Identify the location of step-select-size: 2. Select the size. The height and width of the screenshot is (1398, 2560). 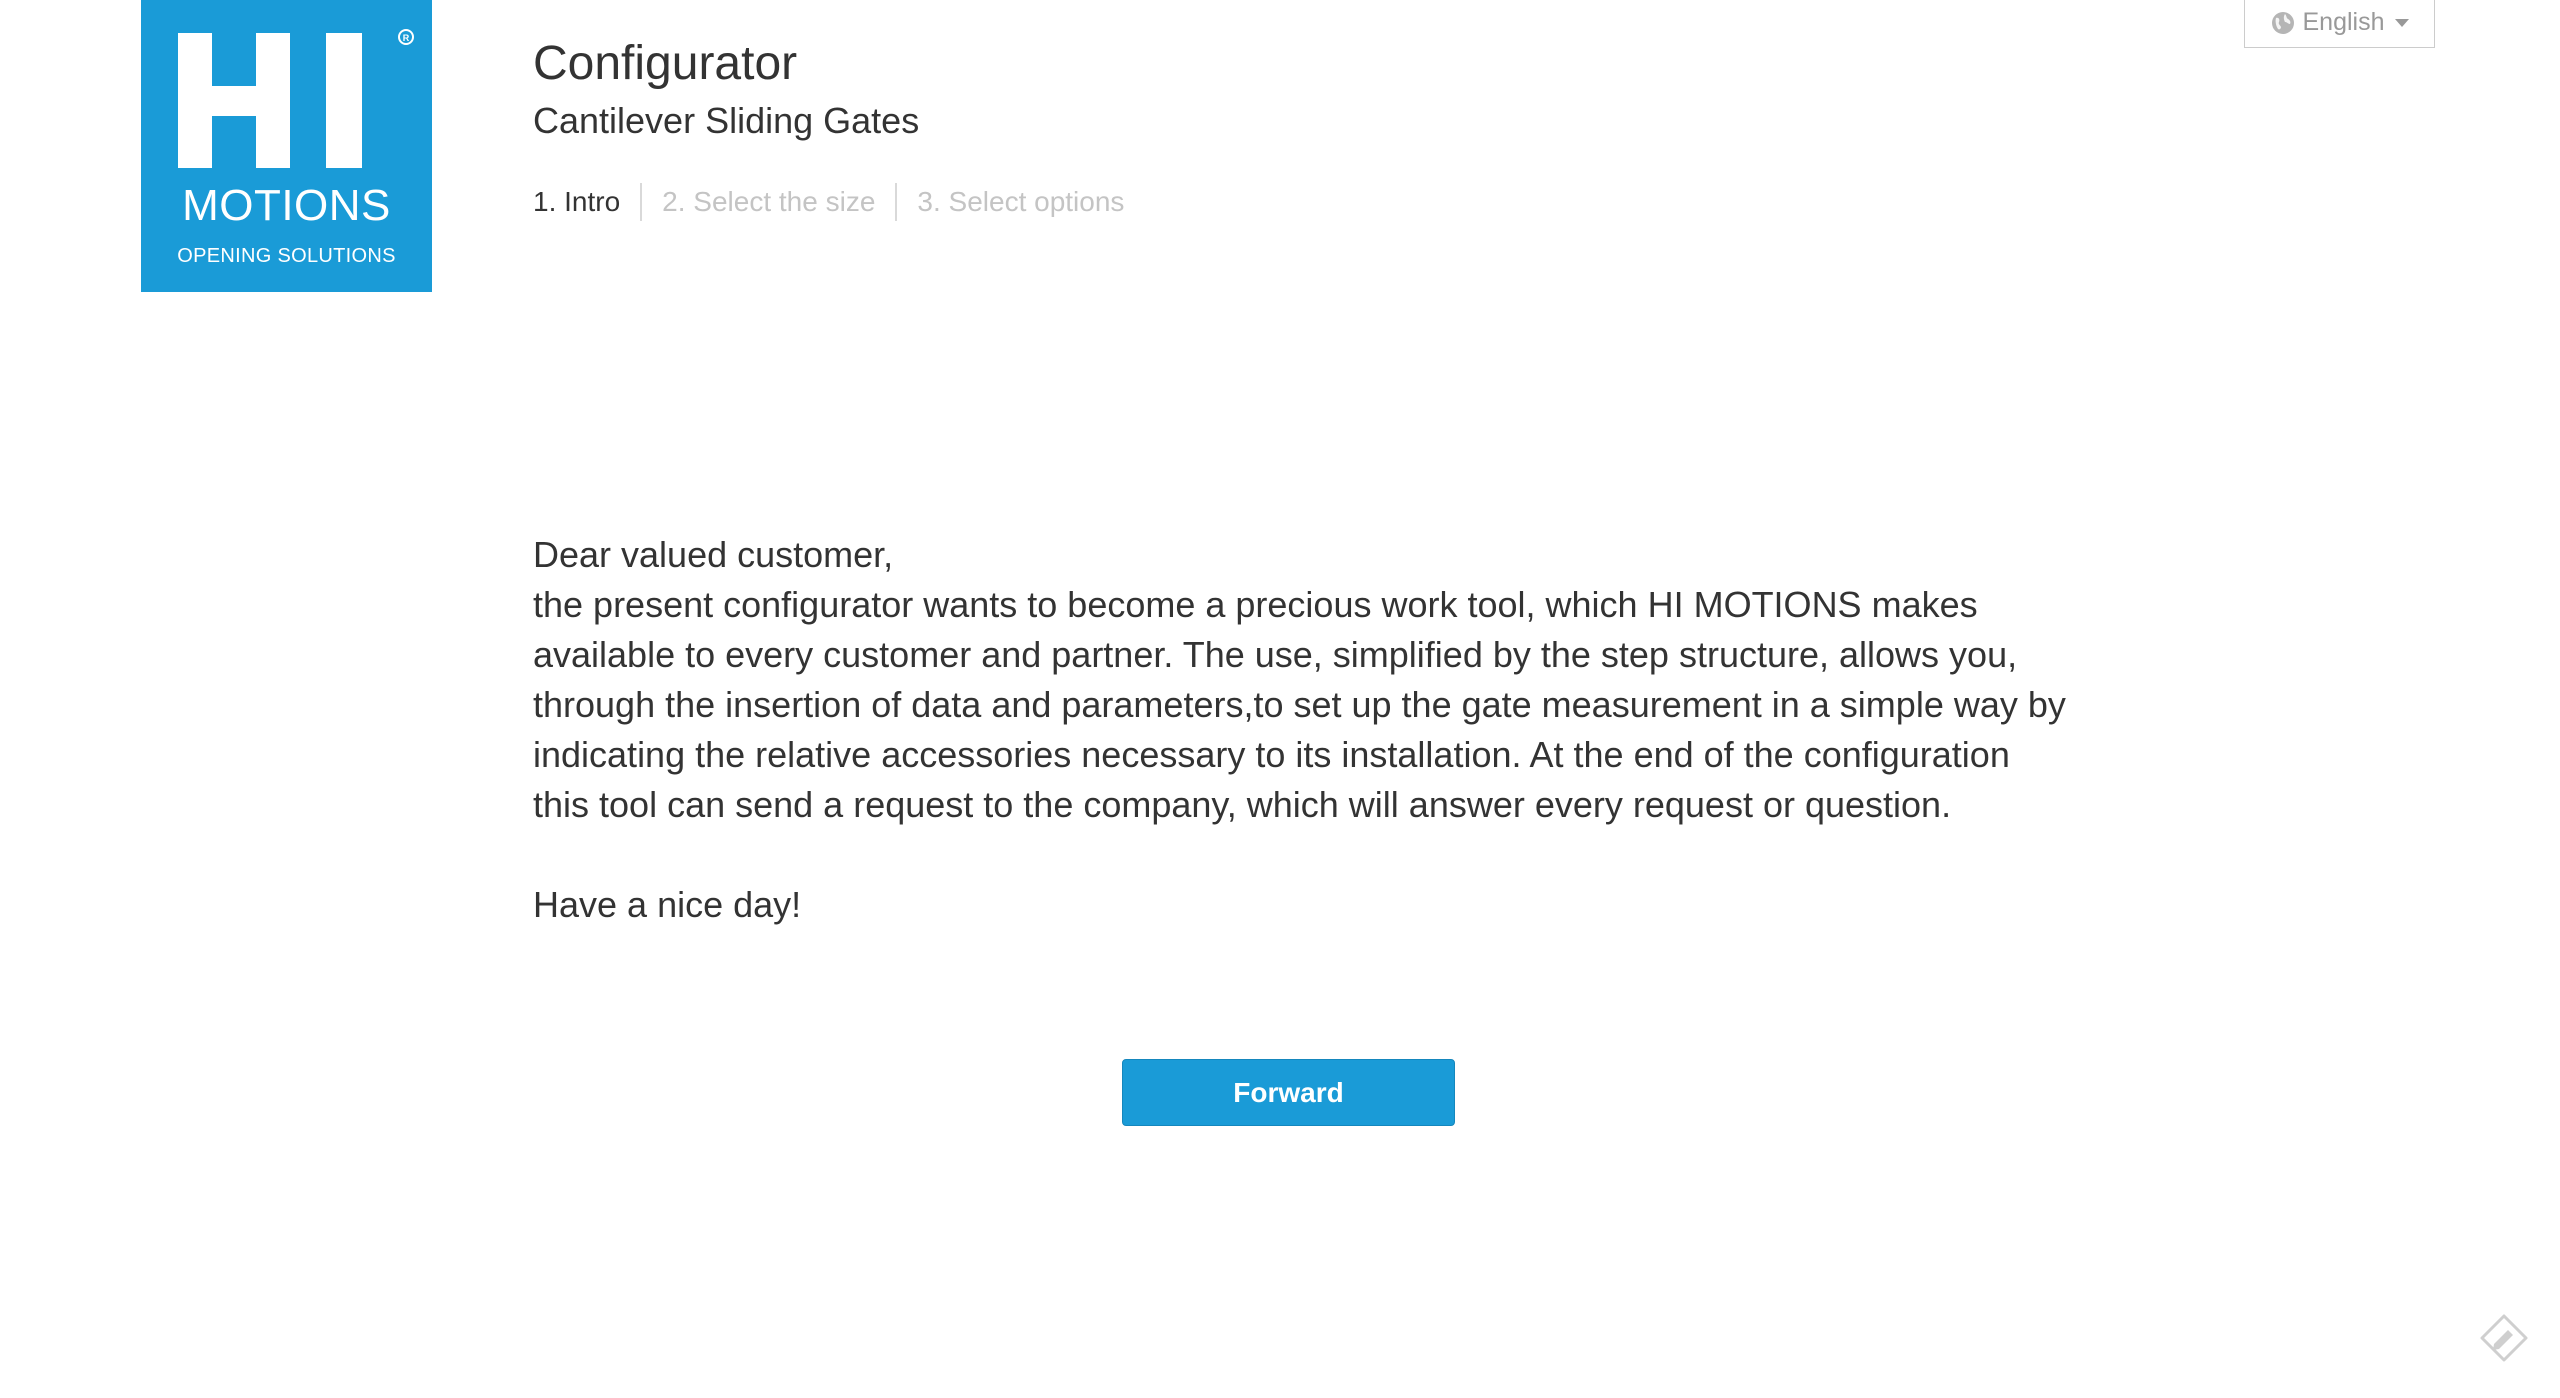
(768, 202).